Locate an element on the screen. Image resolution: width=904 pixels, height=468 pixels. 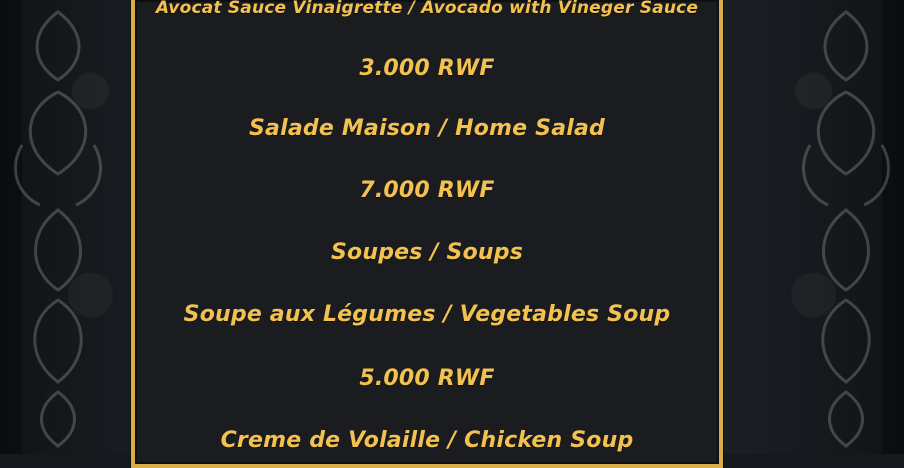
left-damask-ornament is located at coordinates (58, 229).